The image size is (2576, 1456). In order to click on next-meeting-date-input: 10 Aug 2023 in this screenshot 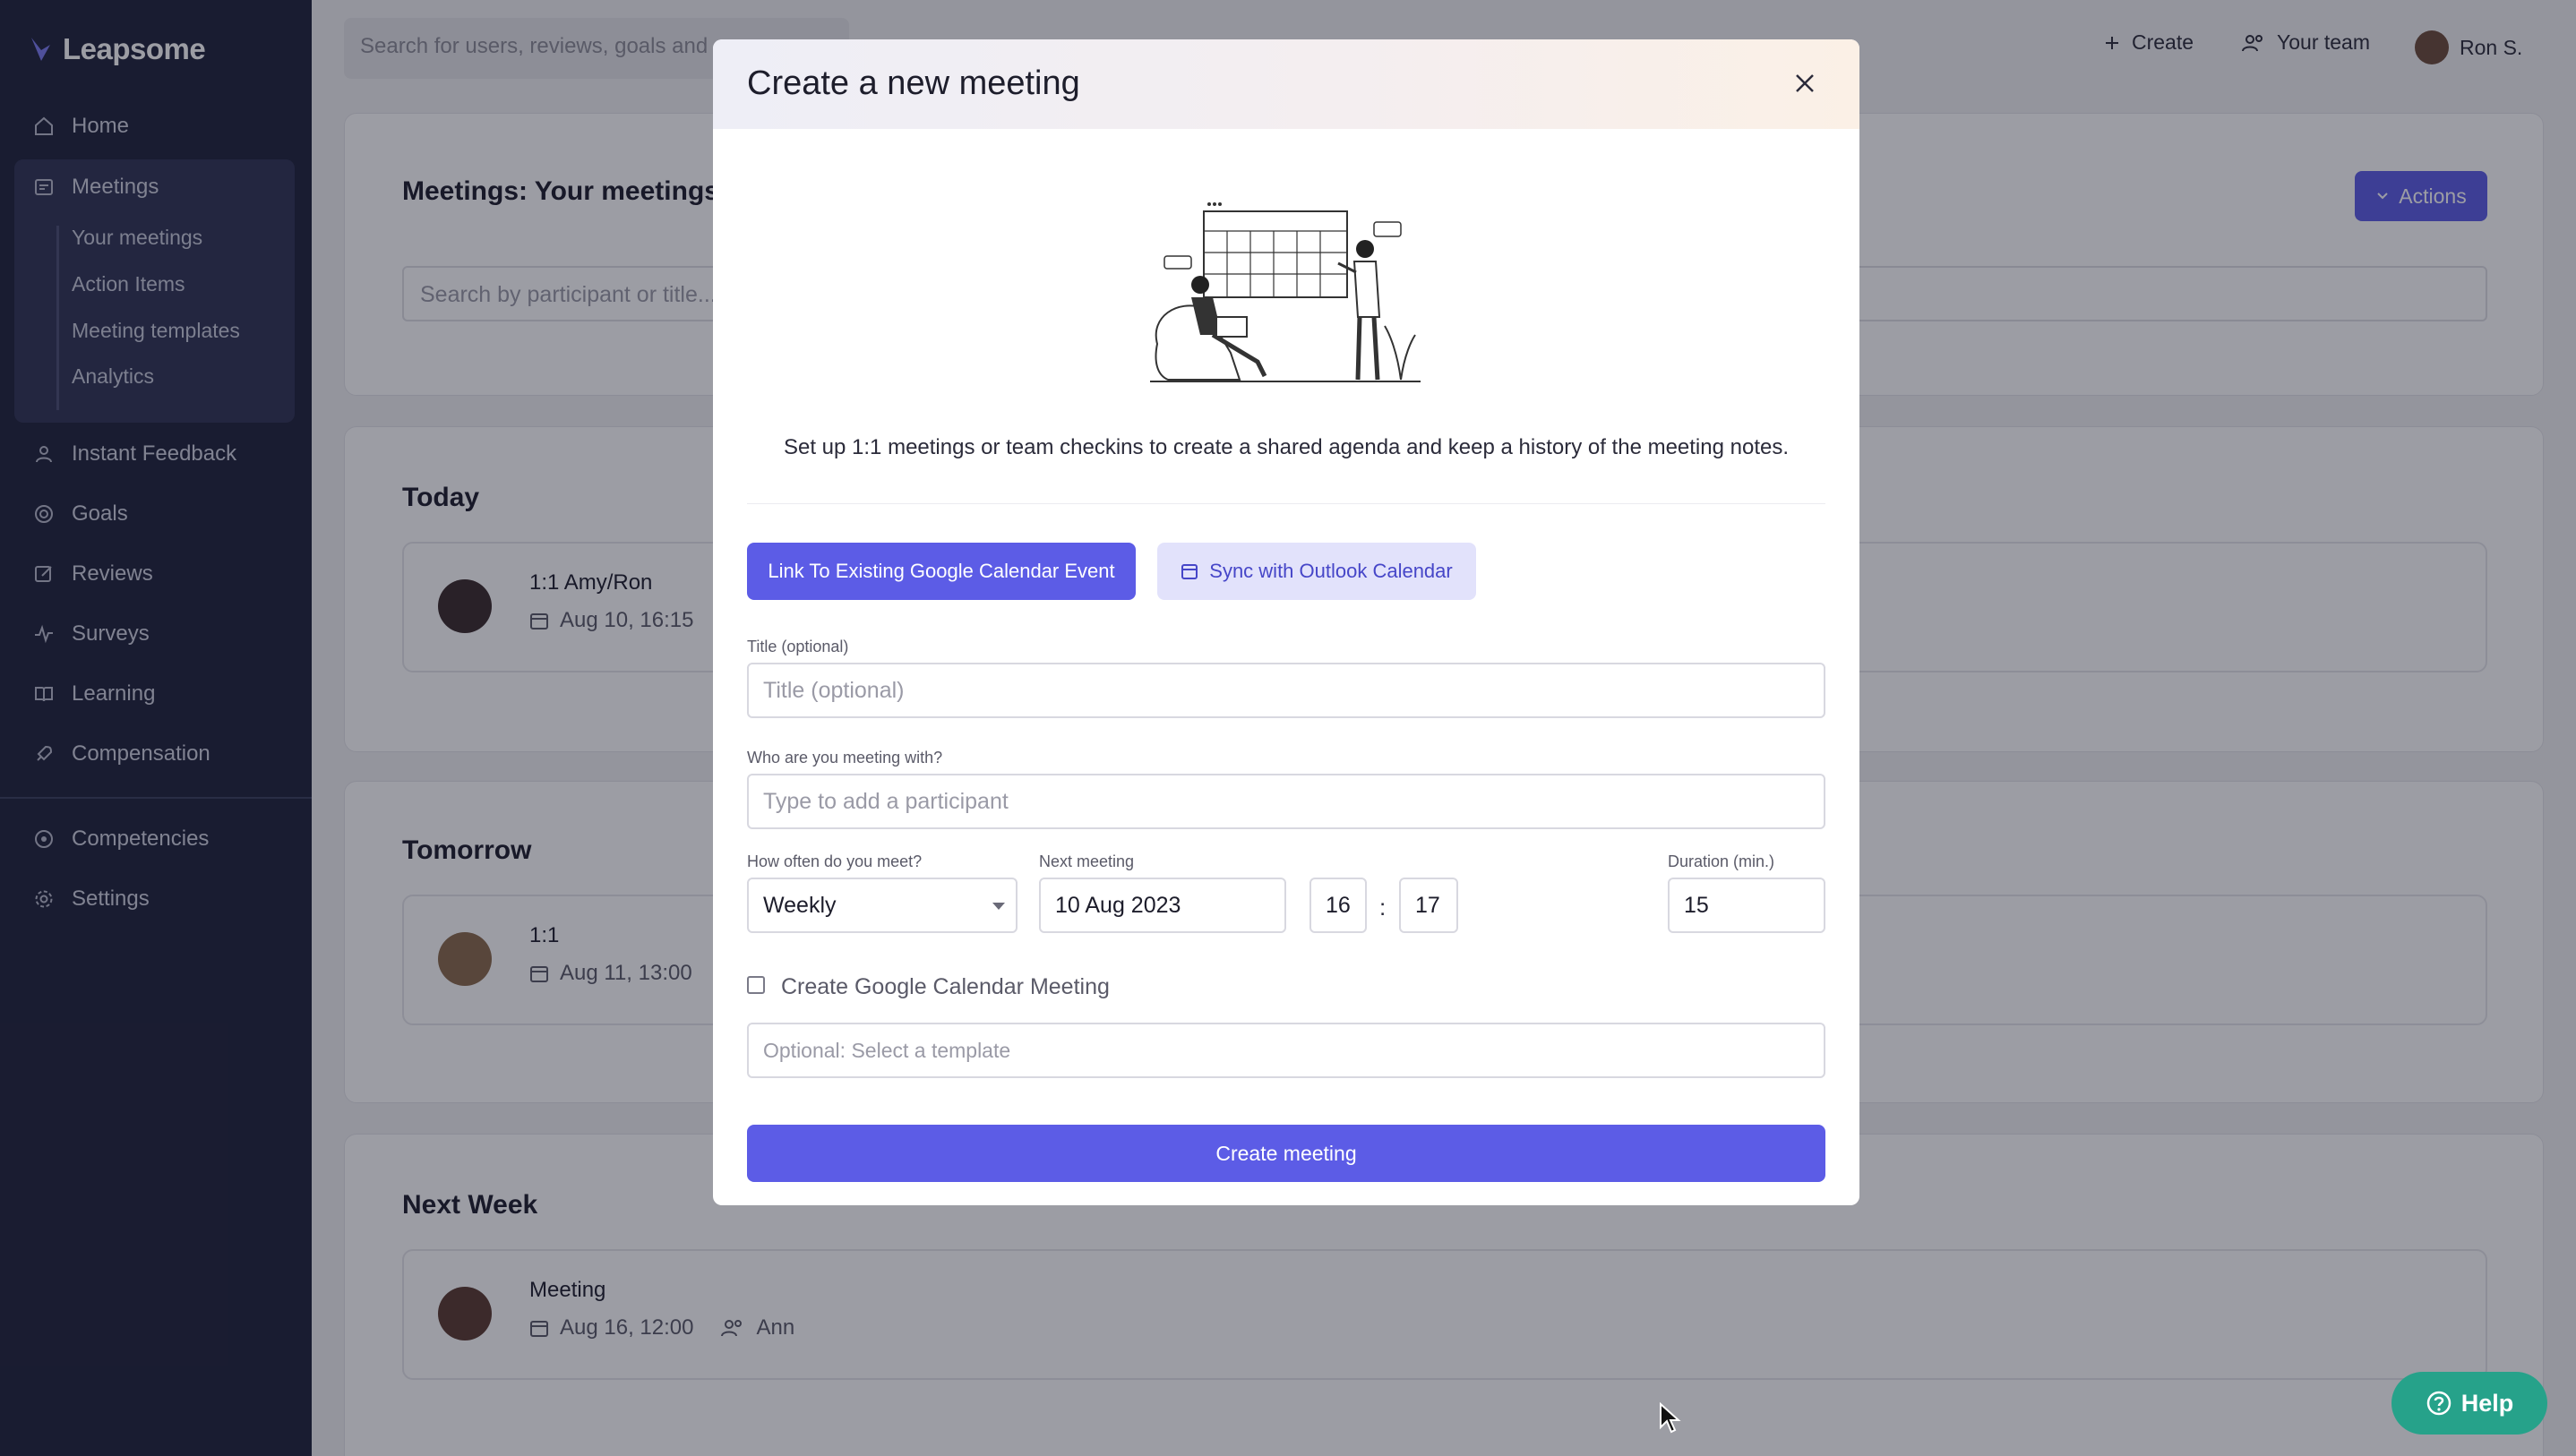, I will do `click(1162, 905)`.